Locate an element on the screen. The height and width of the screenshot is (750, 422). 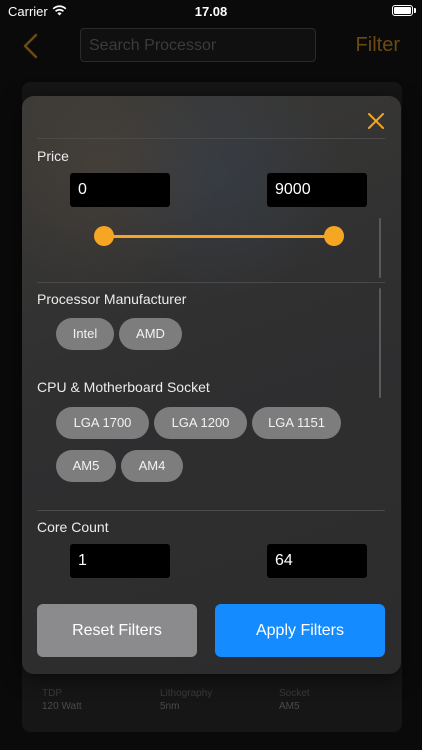
core-max-input: 64 is located at coordinates (317, 561).